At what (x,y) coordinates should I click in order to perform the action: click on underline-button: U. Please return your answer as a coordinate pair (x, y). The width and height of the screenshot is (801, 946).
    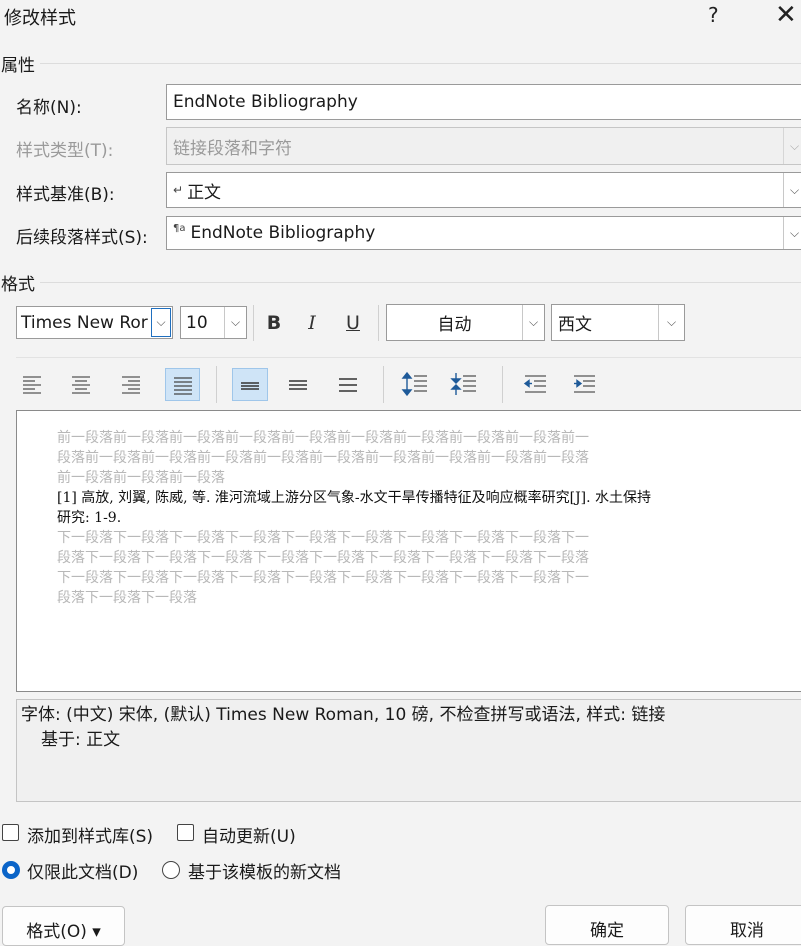
    Looking at the image, I should click on (353, 323).